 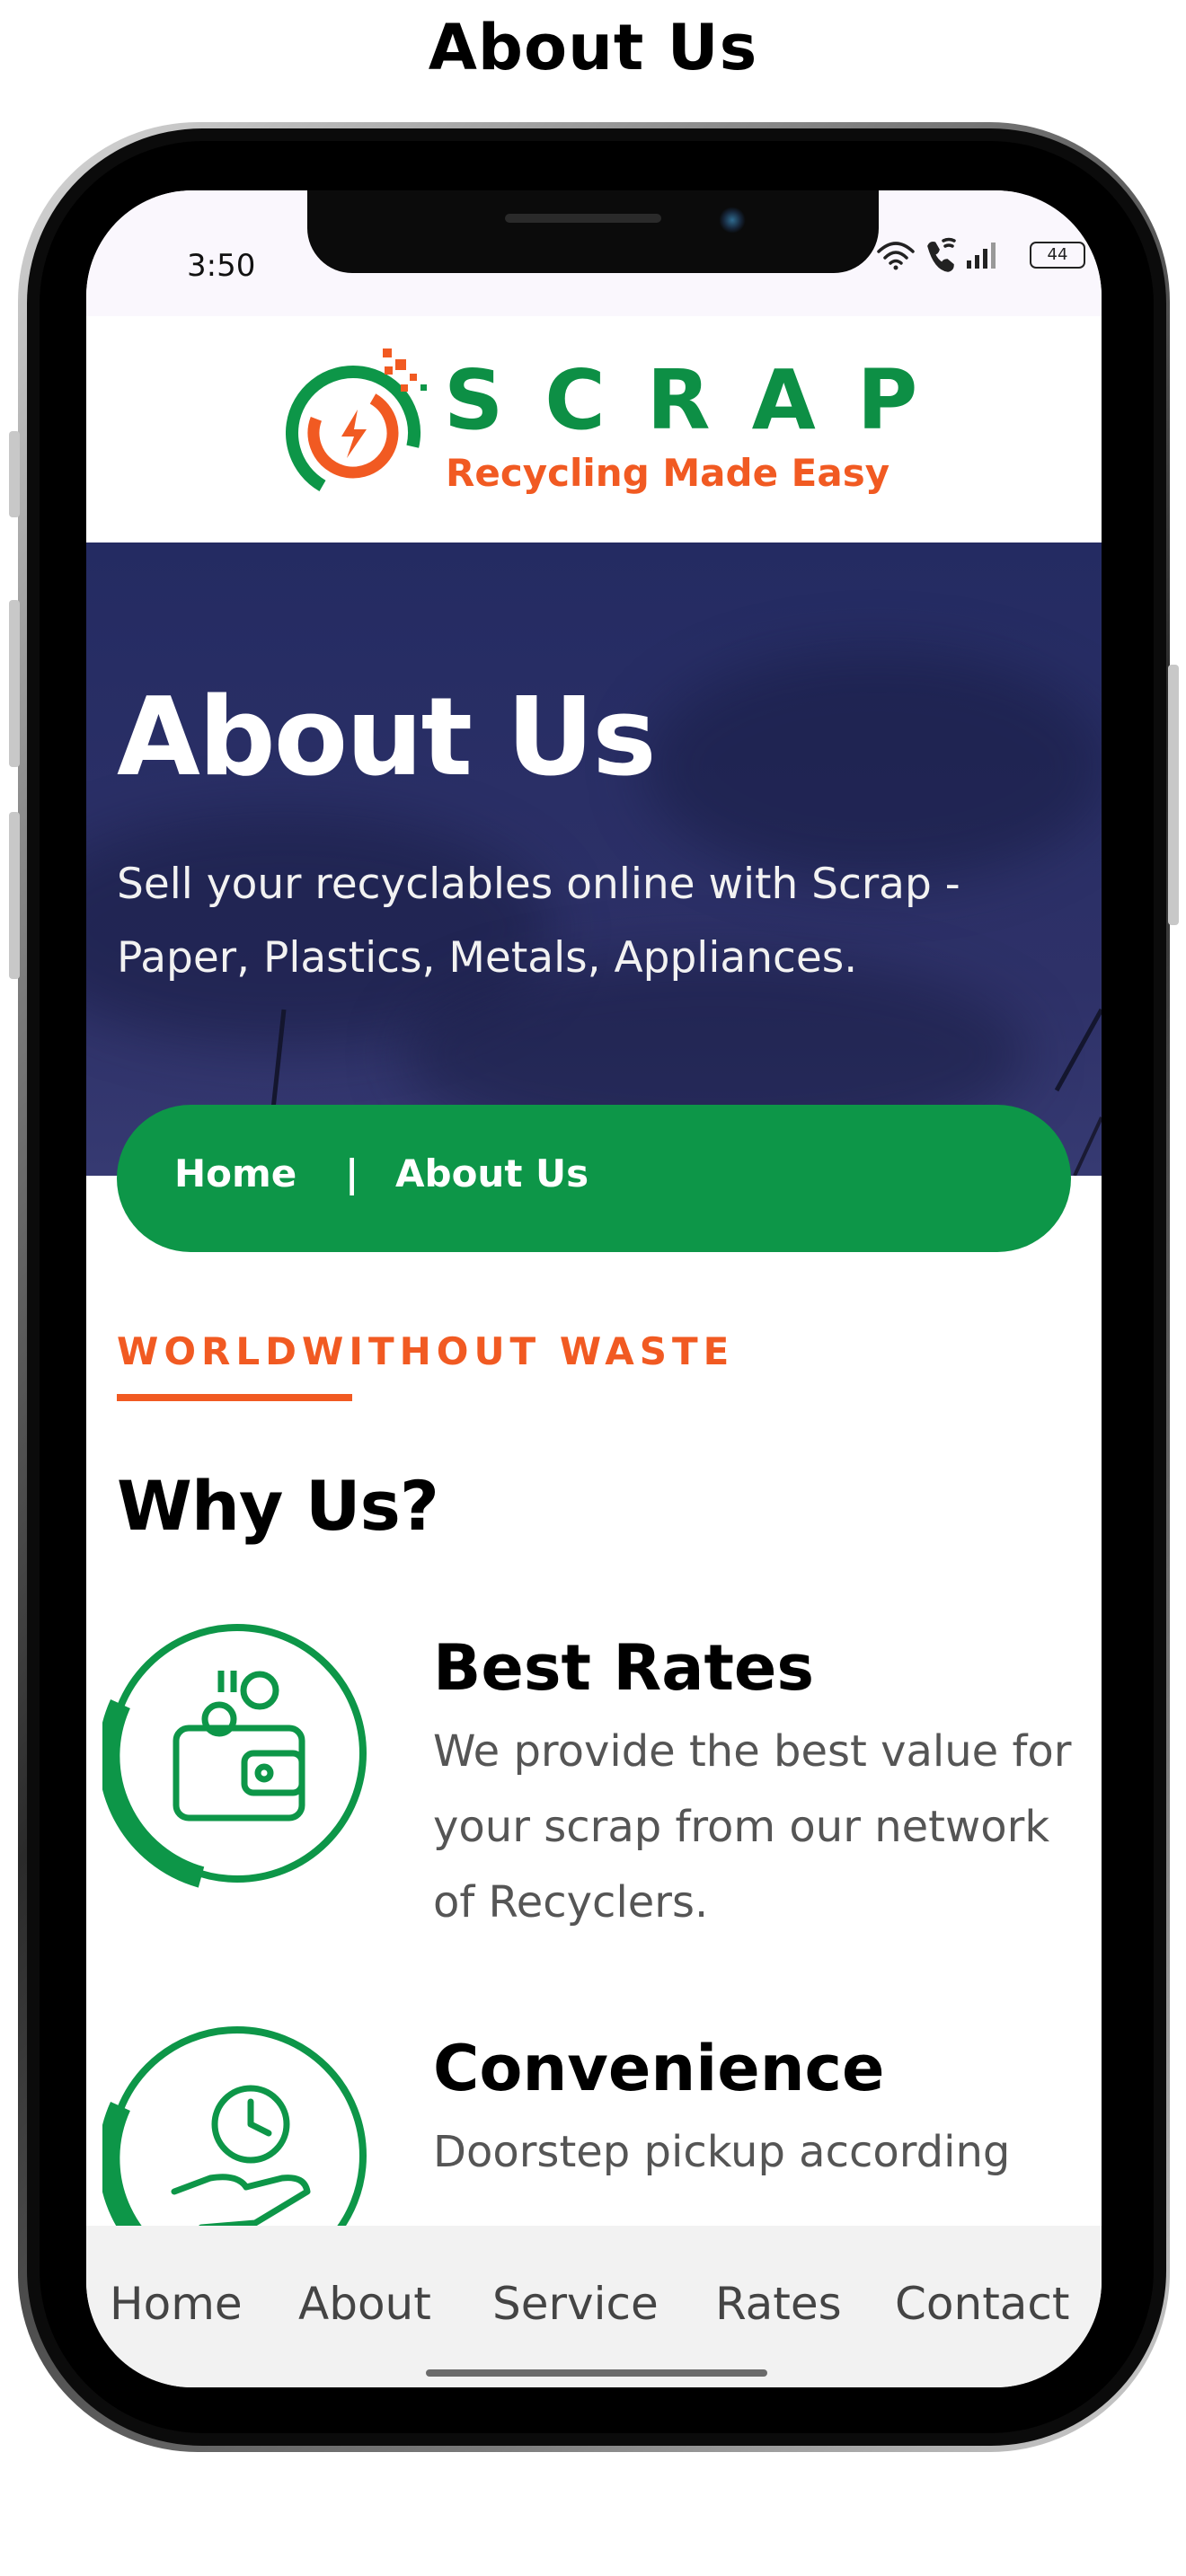 What do you see at coordinates (593, 47) in the screenshot?
I see `page-title: About Us` at bounding box center [593, 47].